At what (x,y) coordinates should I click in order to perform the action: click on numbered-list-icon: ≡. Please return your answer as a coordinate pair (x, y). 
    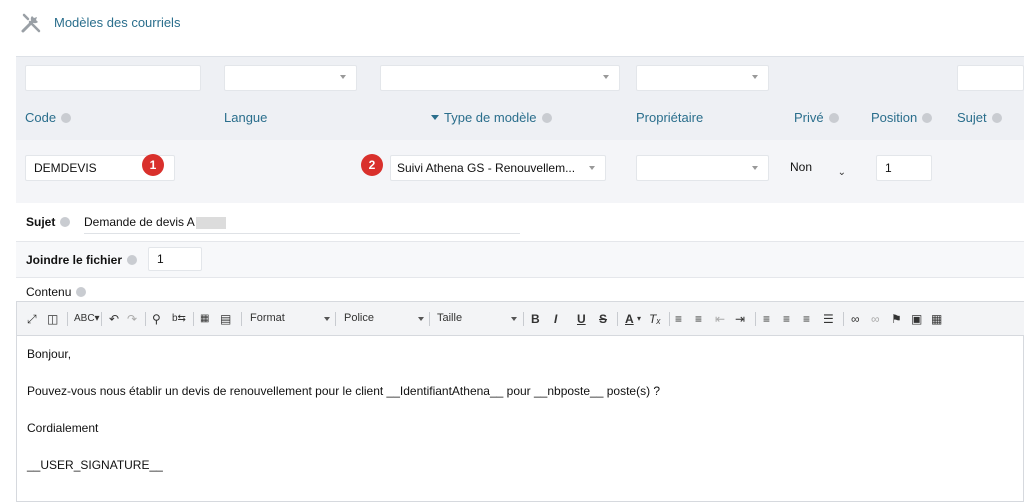
    Looking at the image, I should click on (678, 319).